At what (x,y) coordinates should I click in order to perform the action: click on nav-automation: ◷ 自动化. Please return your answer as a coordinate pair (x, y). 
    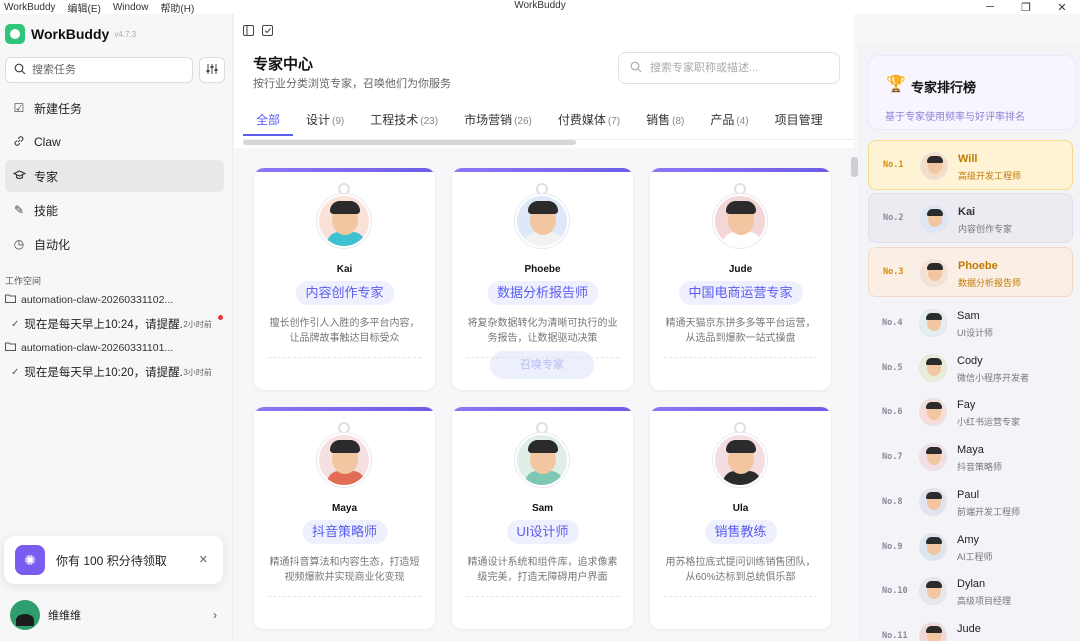
    Looking at the image, I should click on (114, 244).